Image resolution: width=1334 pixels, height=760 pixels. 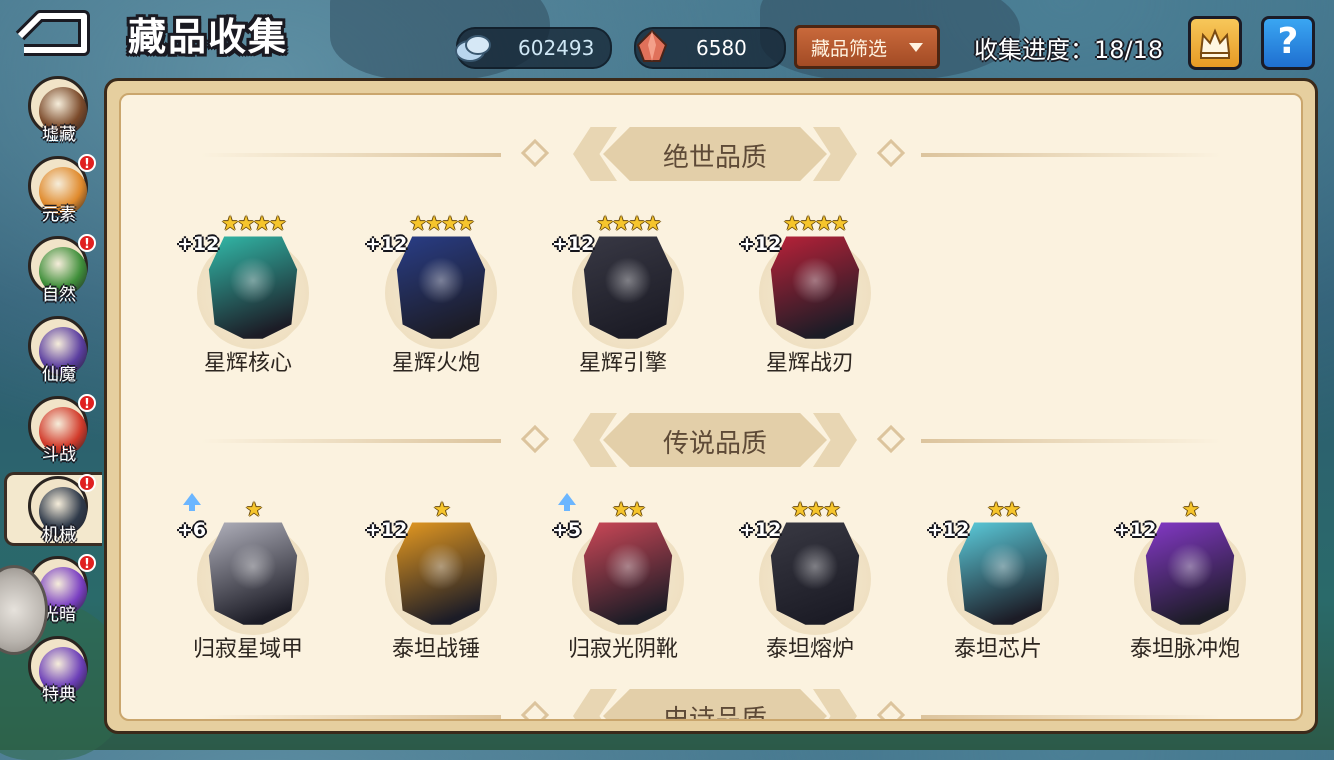 I want to click on collection-progress: 收集进度：18/18, so click(x=1069, y=50).